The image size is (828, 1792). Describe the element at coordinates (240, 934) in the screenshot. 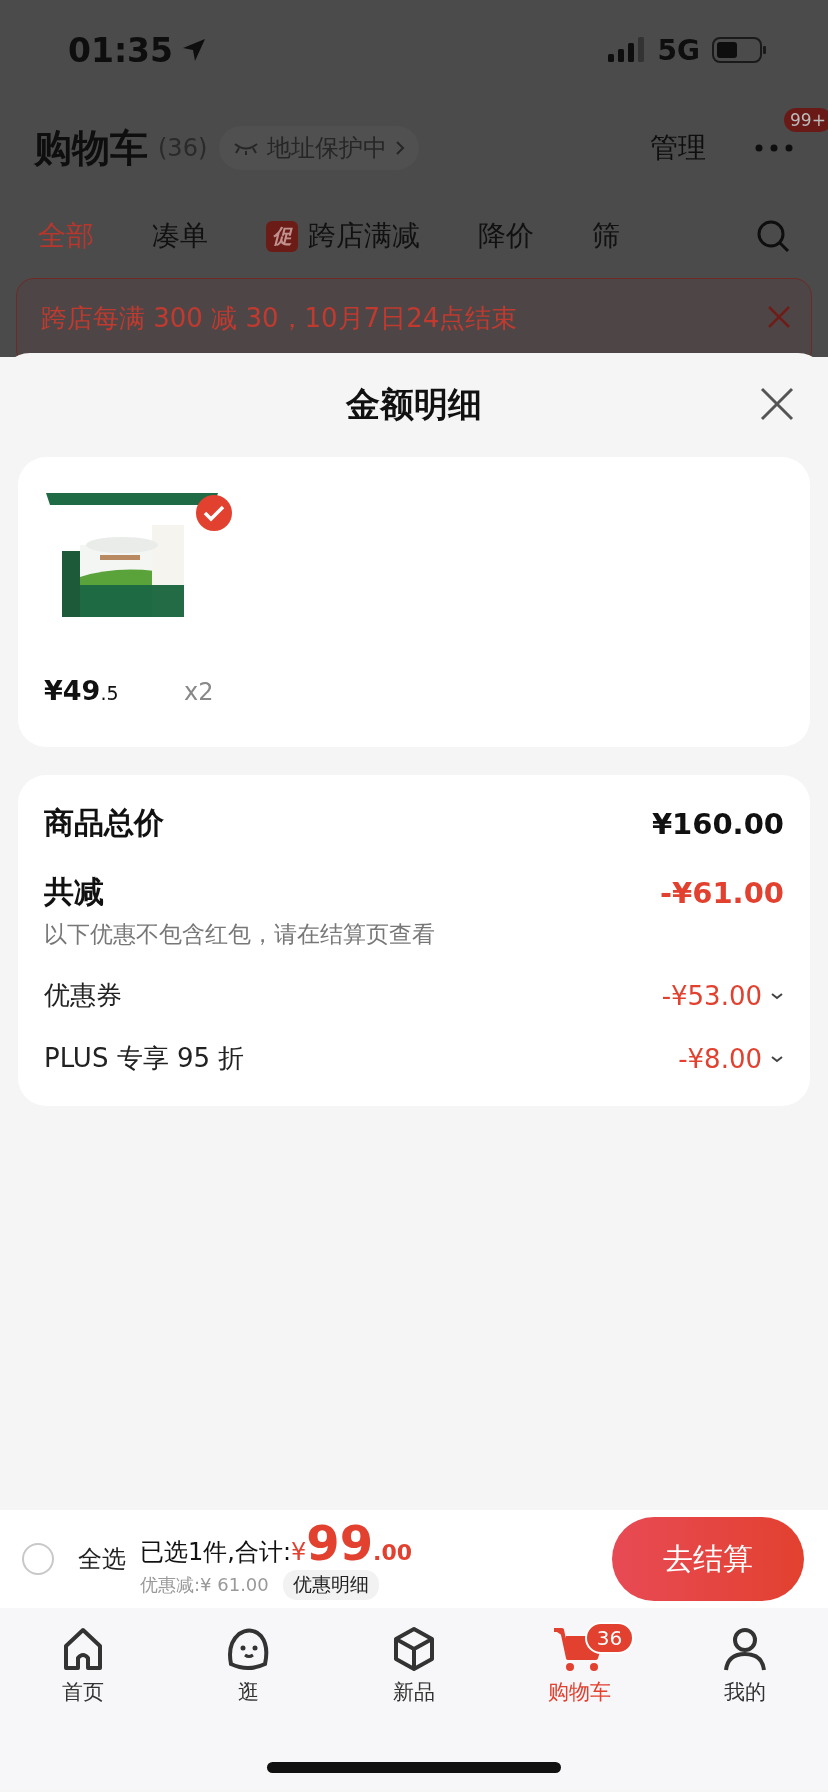

I see `discount-note: 以下优惠不包含红包，请在结算页查看` at that location.